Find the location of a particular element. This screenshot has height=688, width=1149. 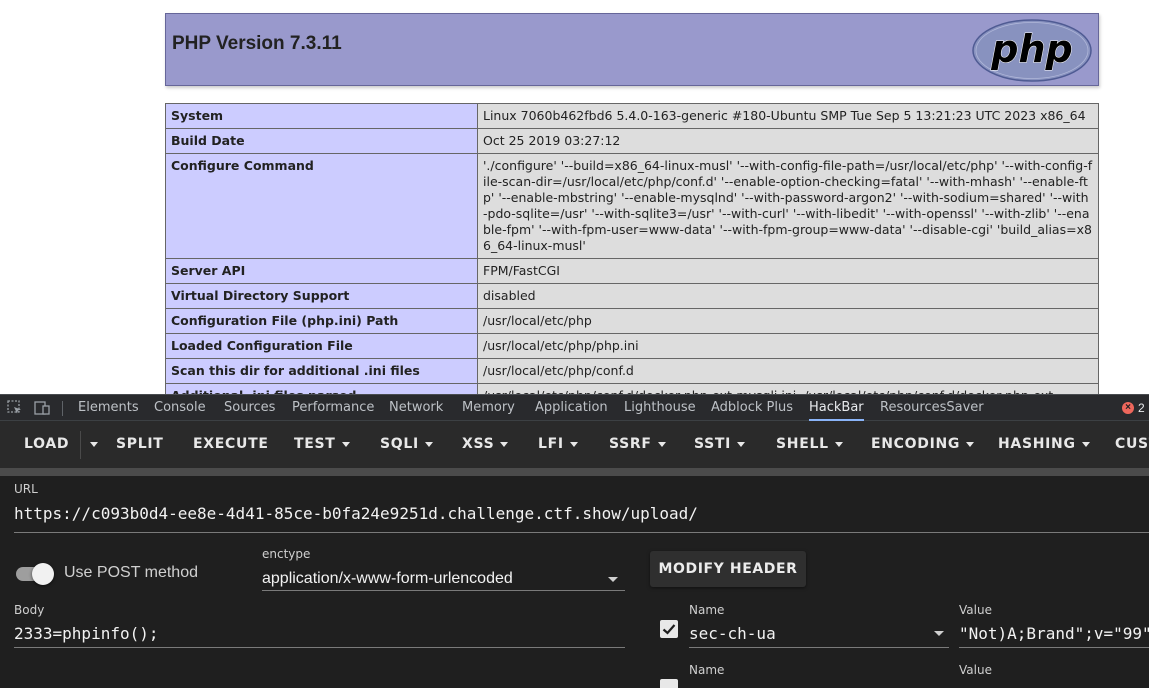

post-method-toggle-knob is located at coordinates (43, 574).